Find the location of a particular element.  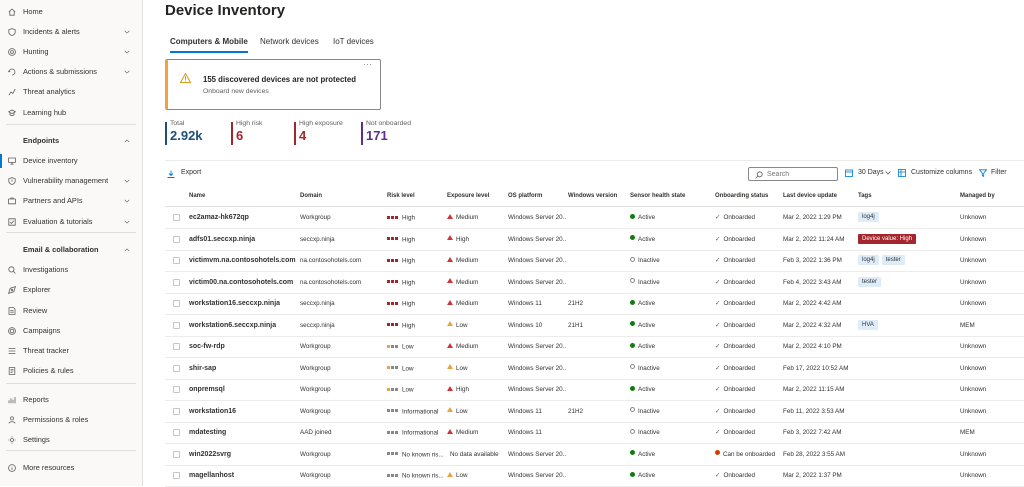

column-header-tags: Tags is located at coordinates (865, 196).